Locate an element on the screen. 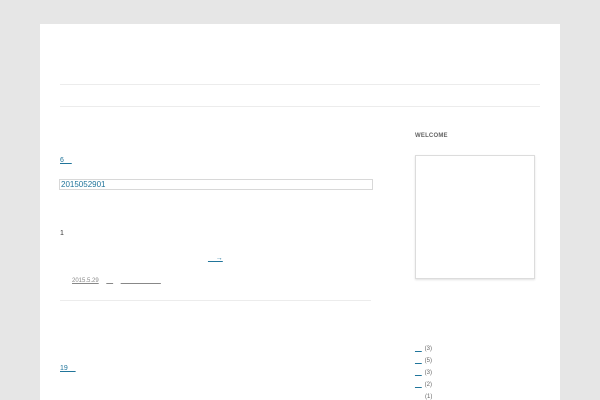 The height and width of the screenshot is (400, 600). post-filed-link: __ ______ ___ is located at coordinates (141, 281).